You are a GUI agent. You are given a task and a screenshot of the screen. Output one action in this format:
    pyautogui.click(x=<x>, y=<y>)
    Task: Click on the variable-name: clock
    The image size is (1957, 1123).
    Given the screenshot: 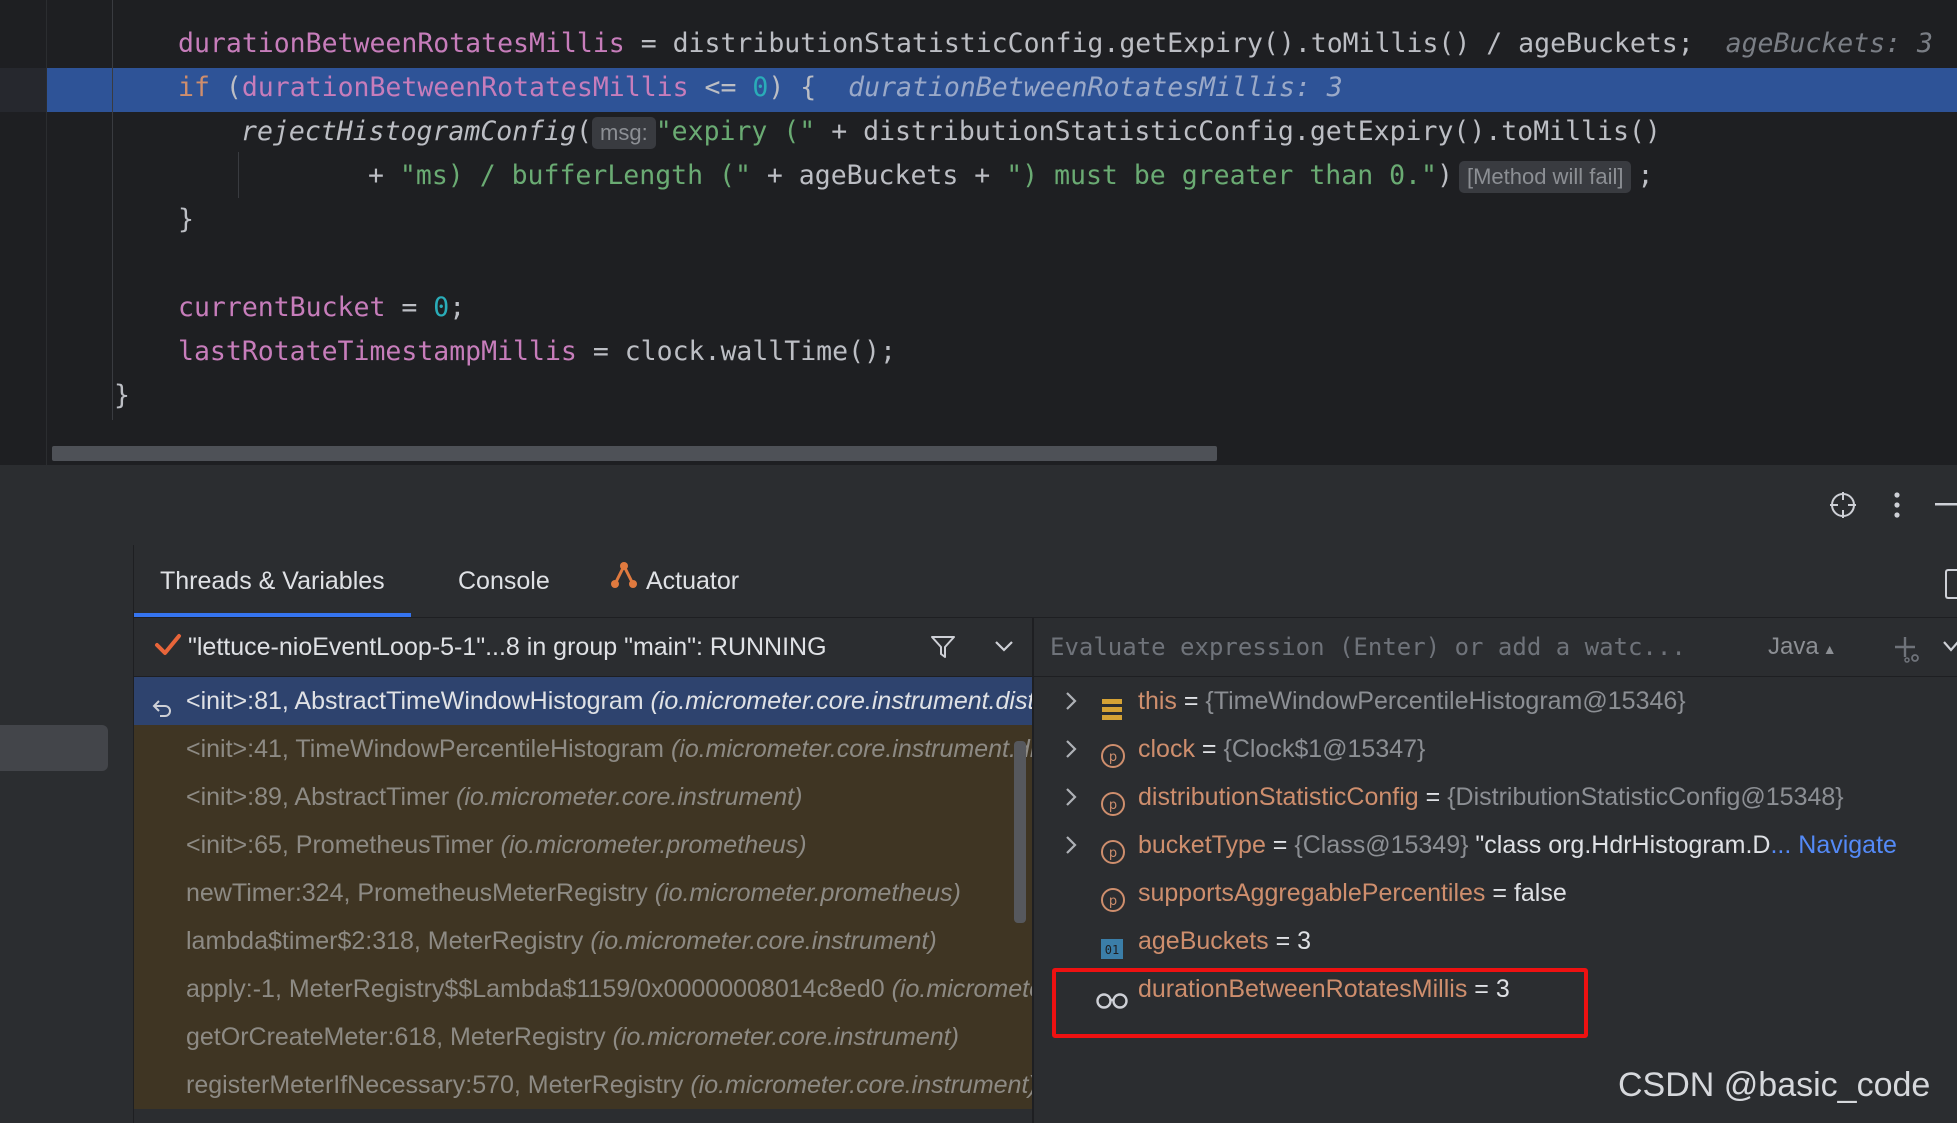 What is the action you would take?
    pyautogui.click(x=1166, y=749)
    